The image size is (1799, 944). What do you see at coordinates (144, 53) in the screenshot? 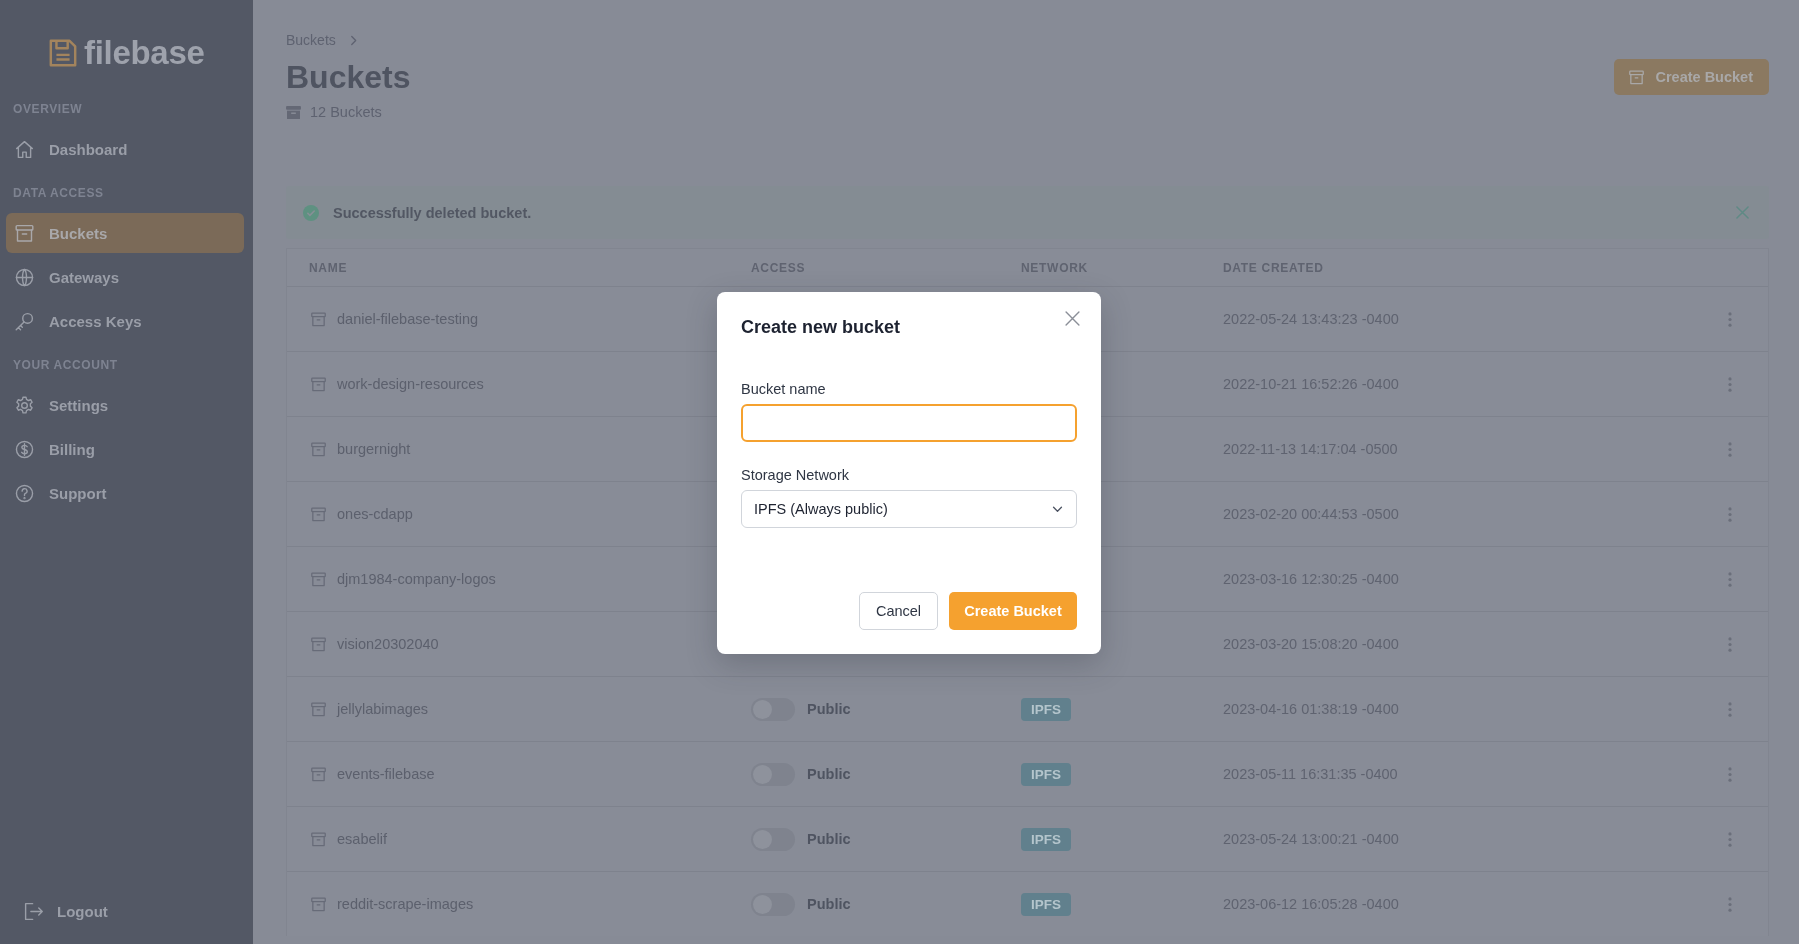
I see `logo-text: filebase` at bounding box center [144, 53].